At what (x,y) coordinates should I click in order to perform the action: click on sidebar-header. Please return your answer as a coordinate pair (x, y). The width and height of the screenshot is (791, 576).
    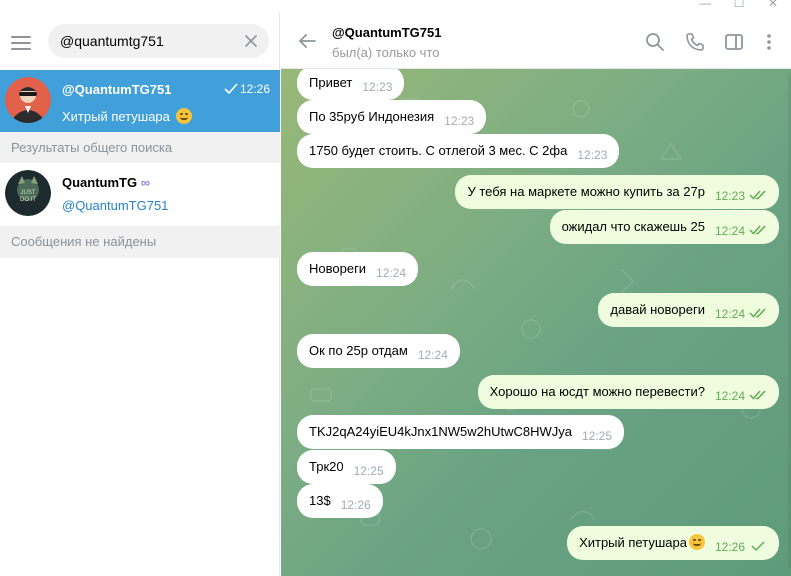
    Looking at the image, I should click on (140, 41).